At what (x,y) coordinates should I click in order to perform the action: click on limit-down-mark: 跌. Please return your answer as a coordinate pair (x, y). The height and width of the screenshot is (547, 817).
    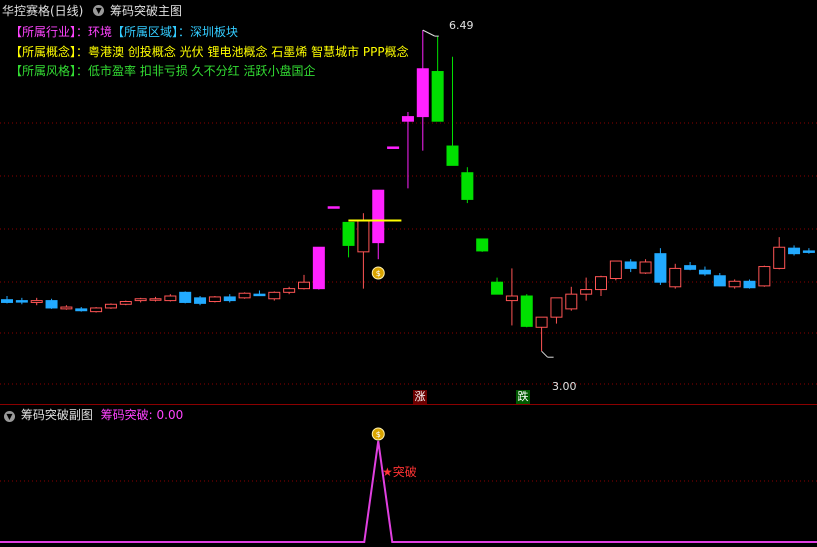
    Looking at the image, I should click on (523, 397).